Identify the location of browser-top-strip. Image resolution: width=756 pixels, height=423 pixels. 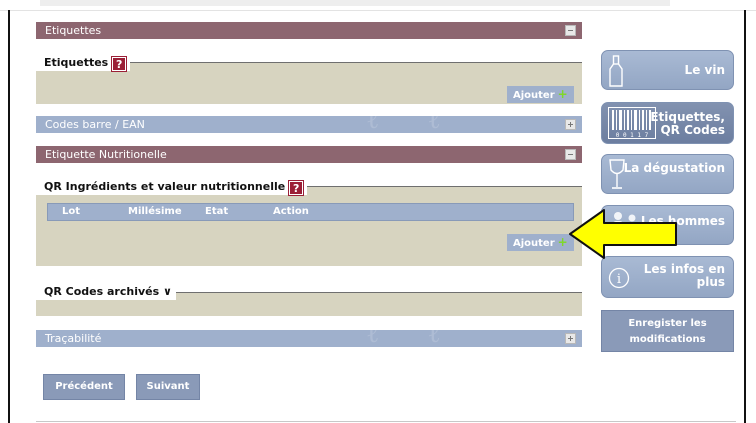
(378, 5).